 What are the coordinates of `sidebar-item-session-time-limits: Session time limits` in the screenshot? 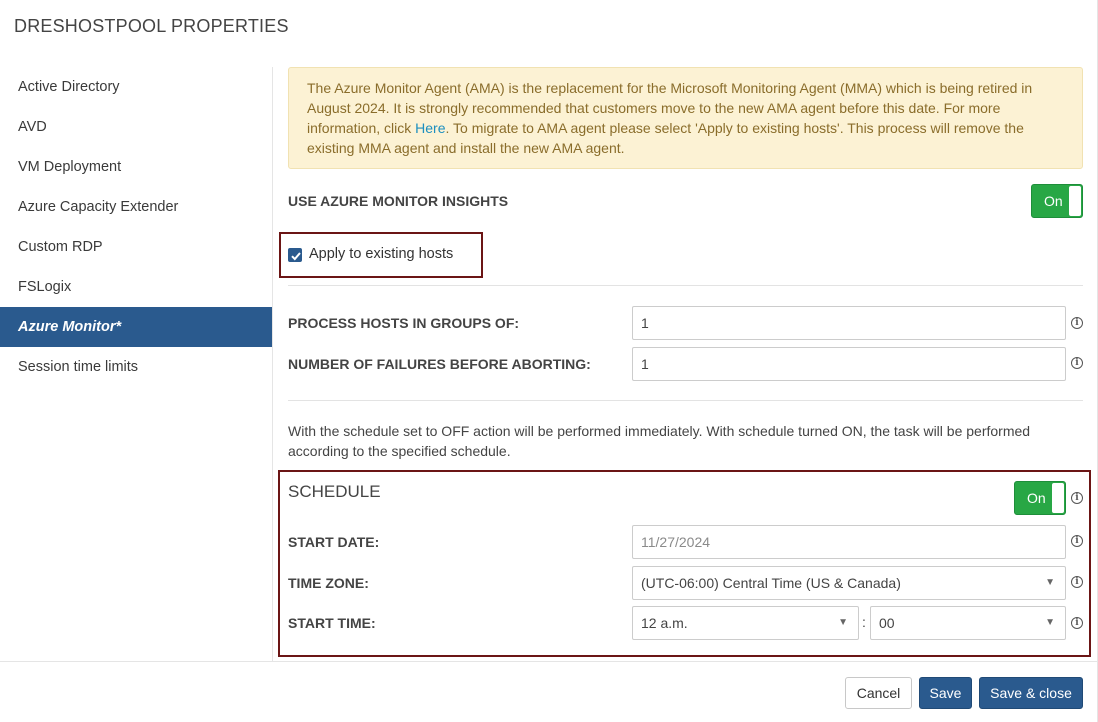 It's located at (136, 367).